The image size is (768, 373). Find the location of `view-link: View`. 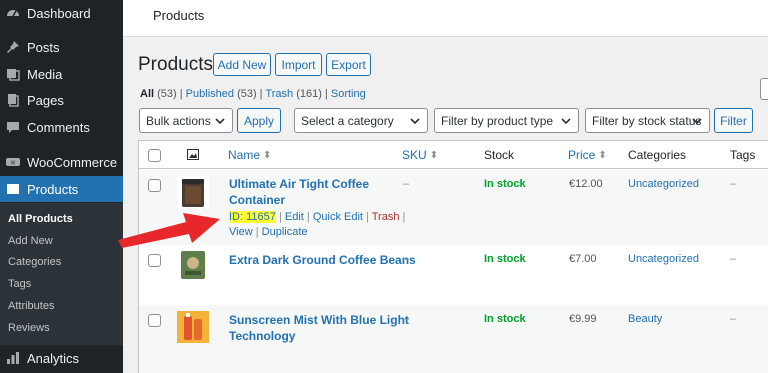

view-link: View is located at coordinates (241, 232).